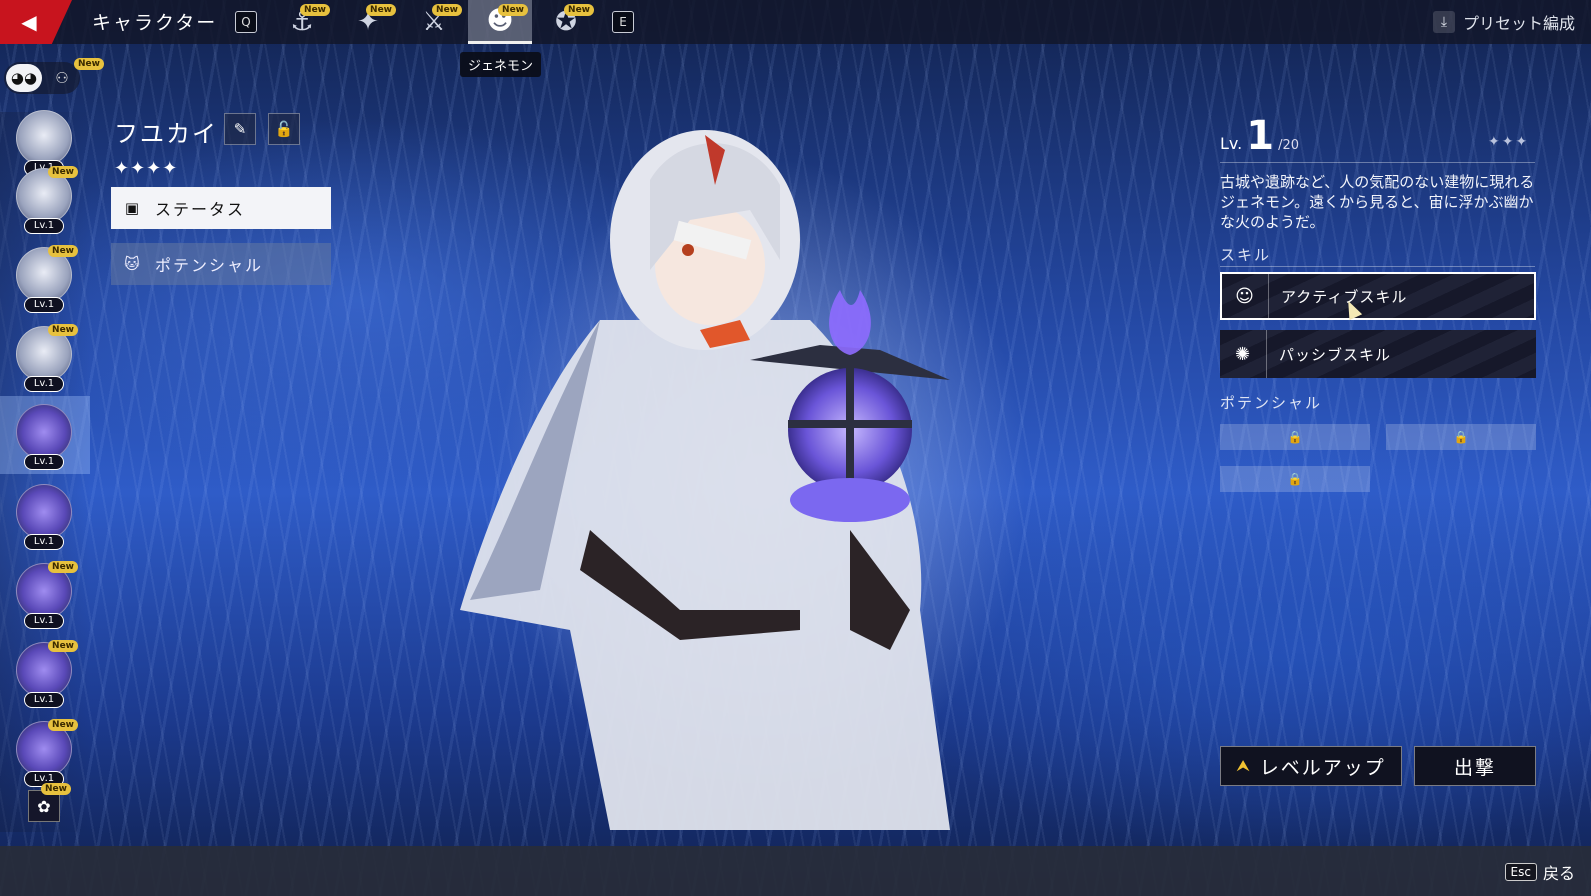 The width and height of the screenshot is (1591, 896). Describe the element at coordinates (246, 22) in the screenshot. I see `key-hint-q: Q` at that location.